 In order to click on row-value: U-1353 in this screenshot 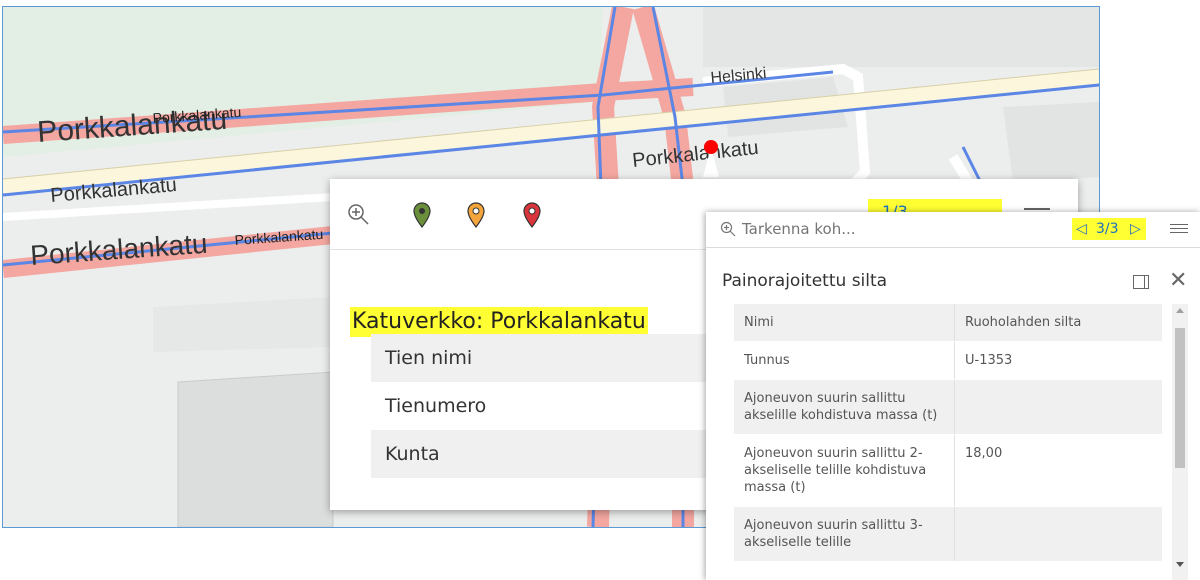, I will do `click(989, 360)`.